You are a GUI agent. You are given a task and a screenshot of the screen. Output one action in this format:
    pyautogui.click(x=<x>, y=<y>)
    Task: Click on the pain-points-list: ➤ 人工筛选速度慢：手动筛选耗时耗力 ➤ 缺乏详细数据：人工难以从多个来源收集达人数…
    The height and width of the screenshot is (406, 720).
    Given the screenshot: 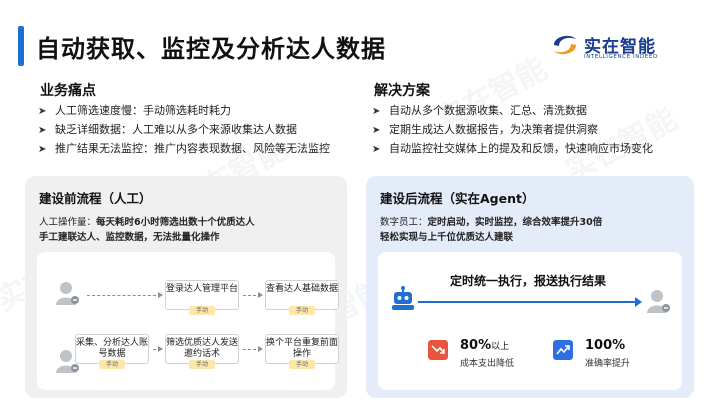 What is the action you would take?
    pyautogui.click(x=184, y=129)
    